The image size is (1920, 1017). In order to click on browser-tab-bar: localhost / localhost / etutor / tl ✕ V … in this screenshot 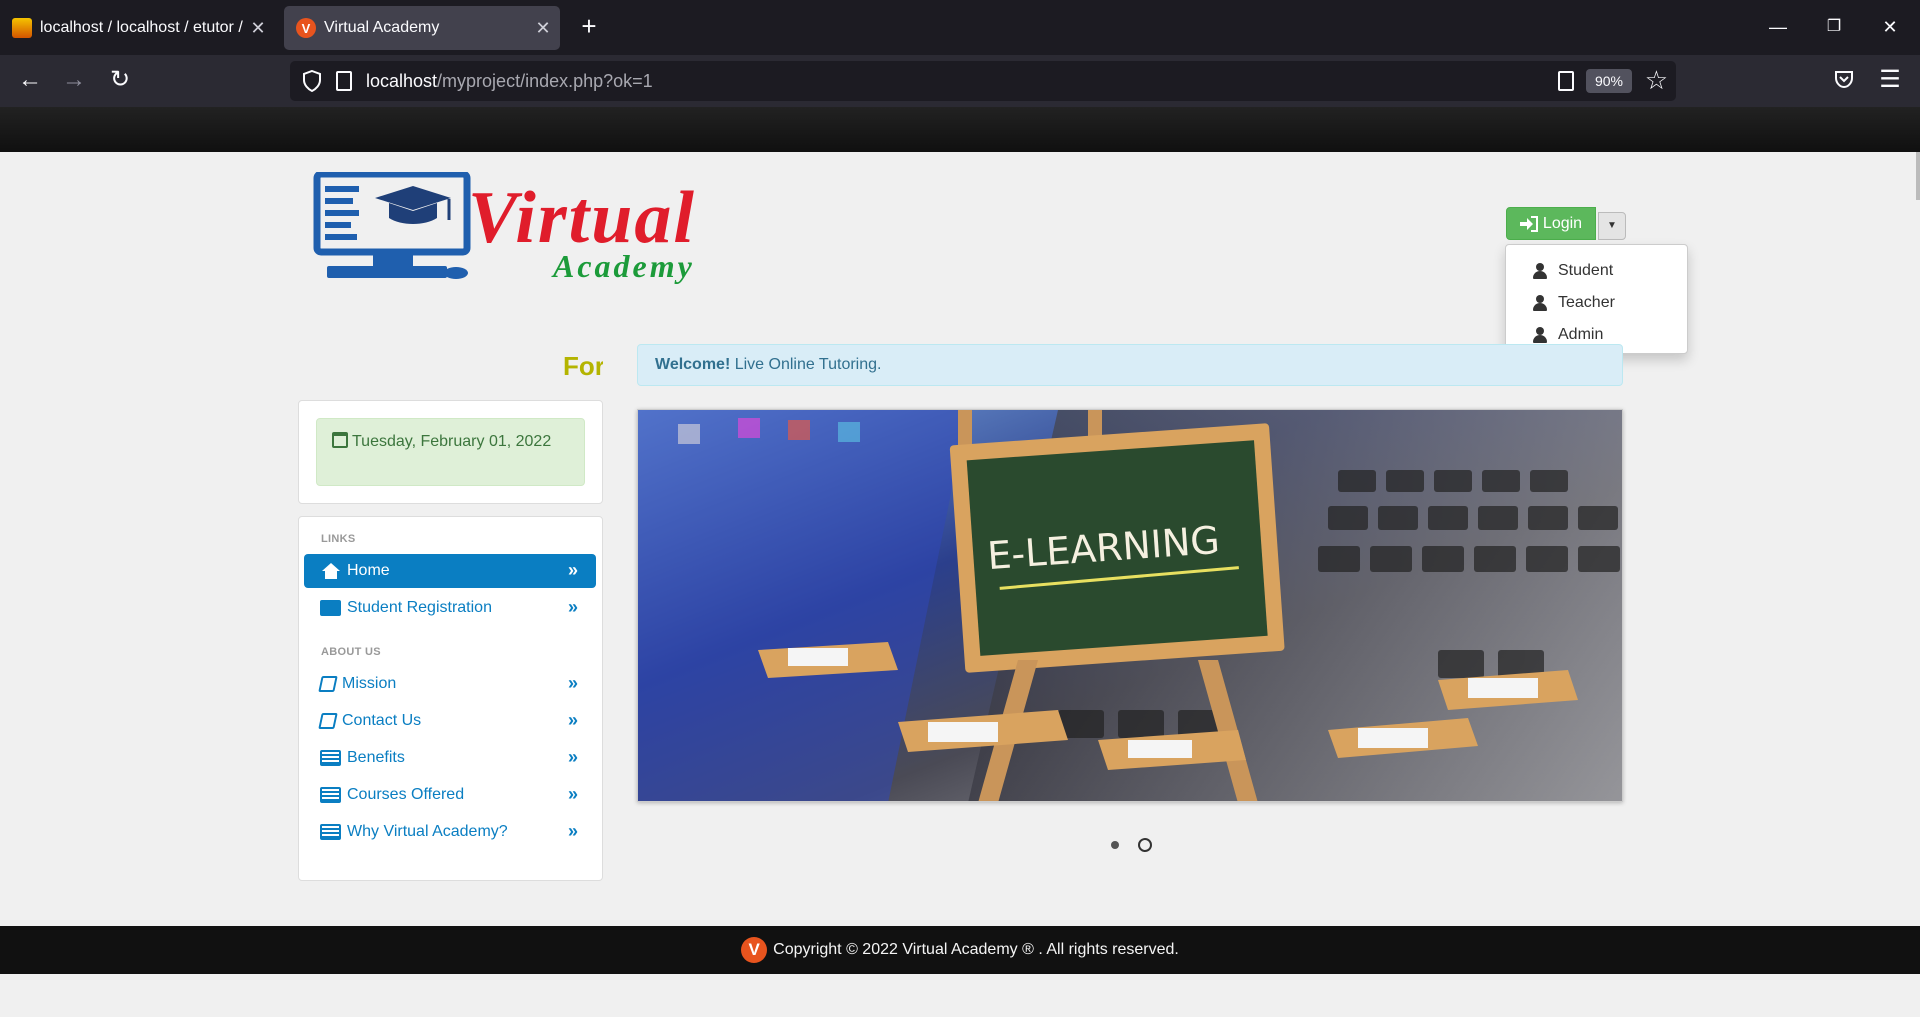, I will do `click(960, 27)`.